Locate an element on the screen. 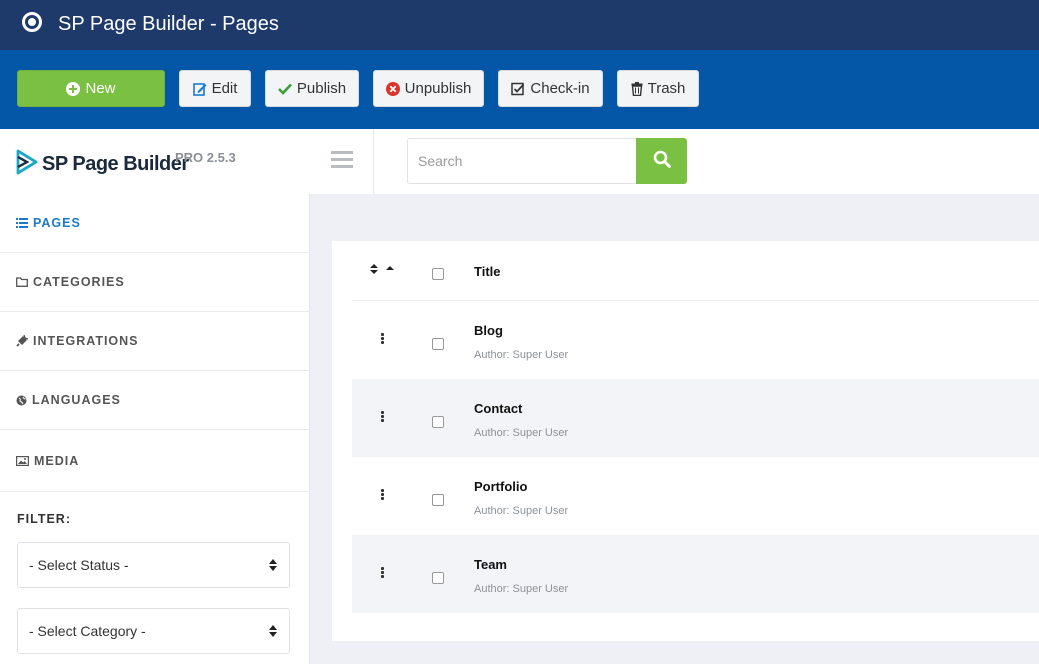  sidebar-item-integrations: INTEGRATIONS is located at coordinates (155, 341).